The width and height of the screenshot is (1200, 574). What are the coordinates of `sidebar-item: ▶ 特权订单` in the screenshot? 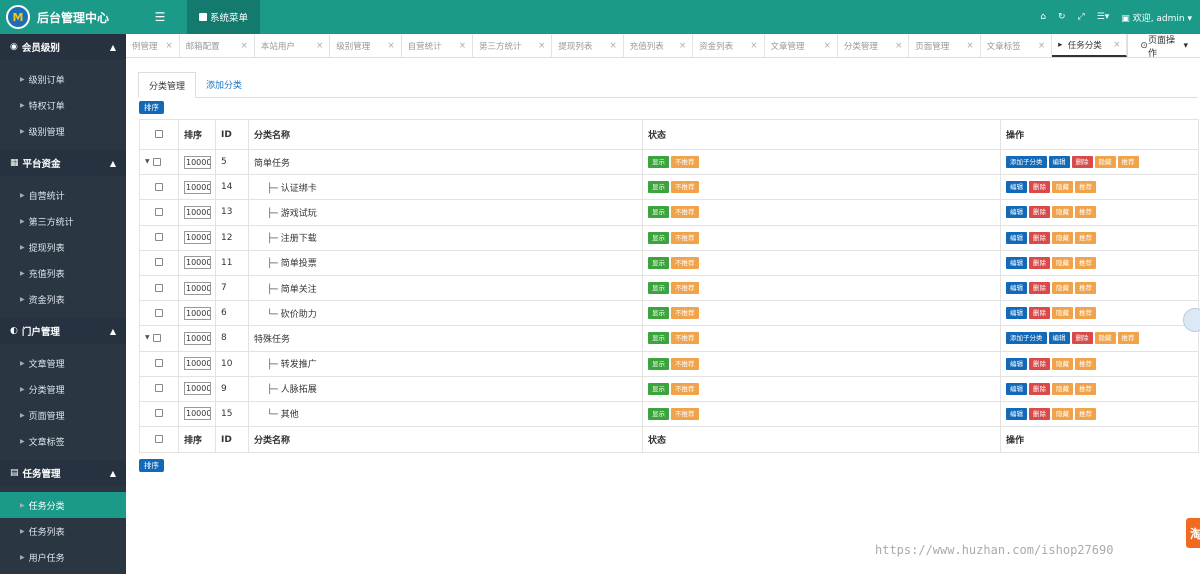 It's located at (63, 105).